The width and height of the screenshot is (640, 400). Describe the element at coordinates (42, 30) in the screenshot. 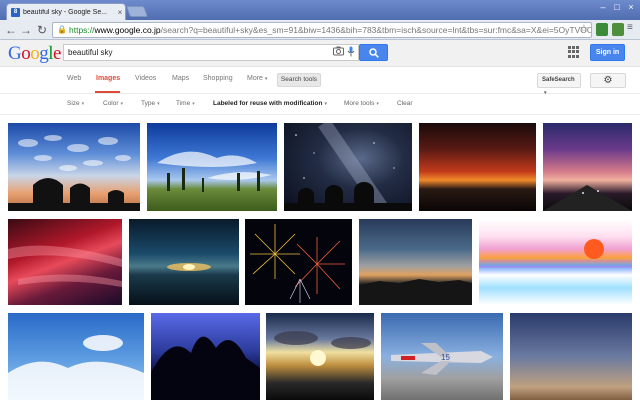

I see `reload-icon: ↻` at that location.